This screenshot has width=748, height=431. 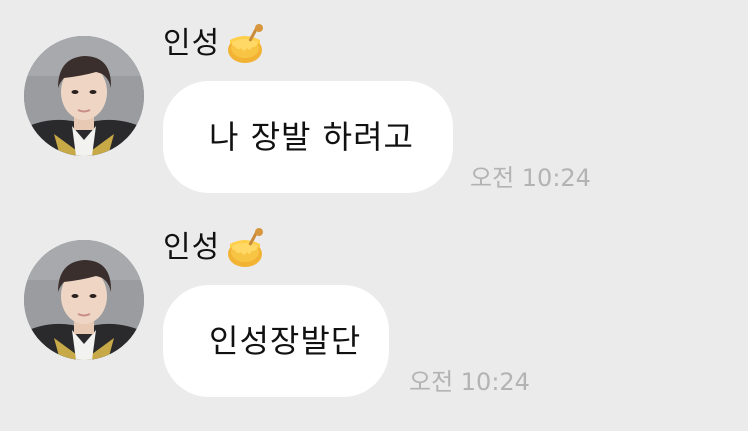 I want to click on message-bubble: 인성장발단, so click(x=276, y=341).